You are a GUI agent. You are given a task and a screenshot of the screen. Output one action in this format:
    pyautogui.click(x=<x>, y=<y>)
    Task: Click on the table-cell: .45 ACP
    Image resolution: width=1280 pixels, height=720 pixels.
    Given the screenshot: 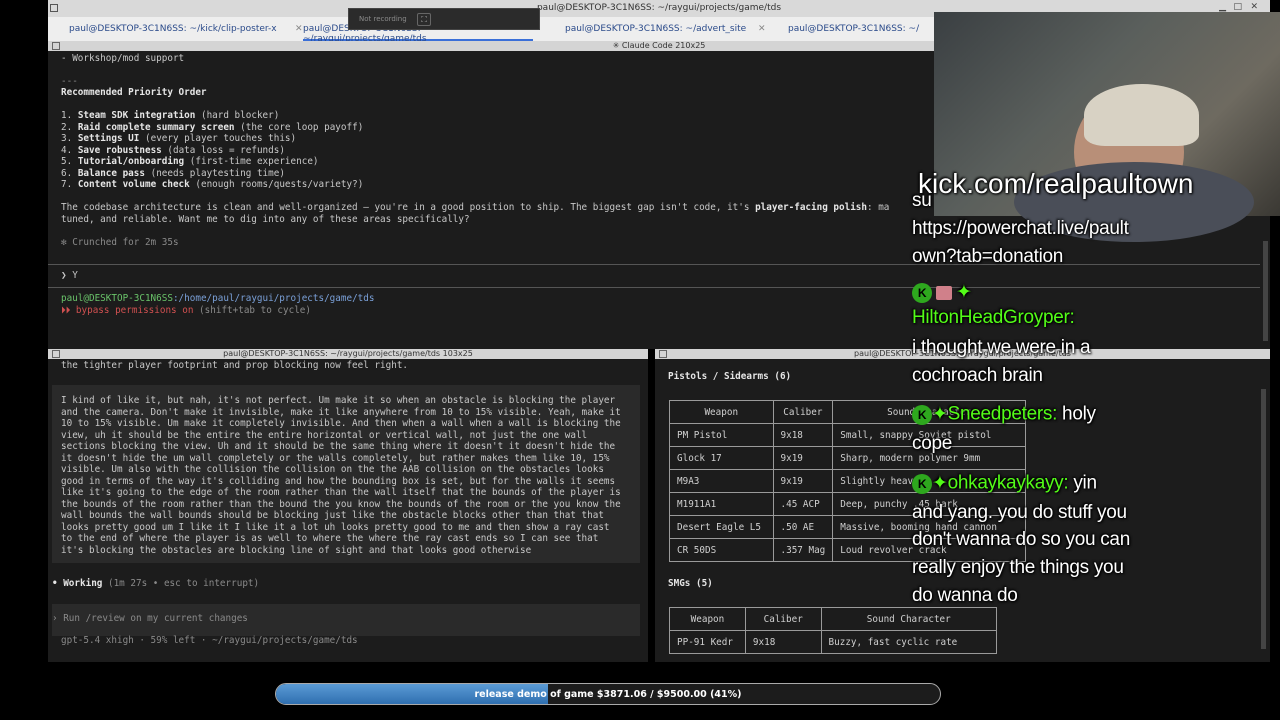 What is the action you would take?
    pyautogui.click(x=803, y=504)
    